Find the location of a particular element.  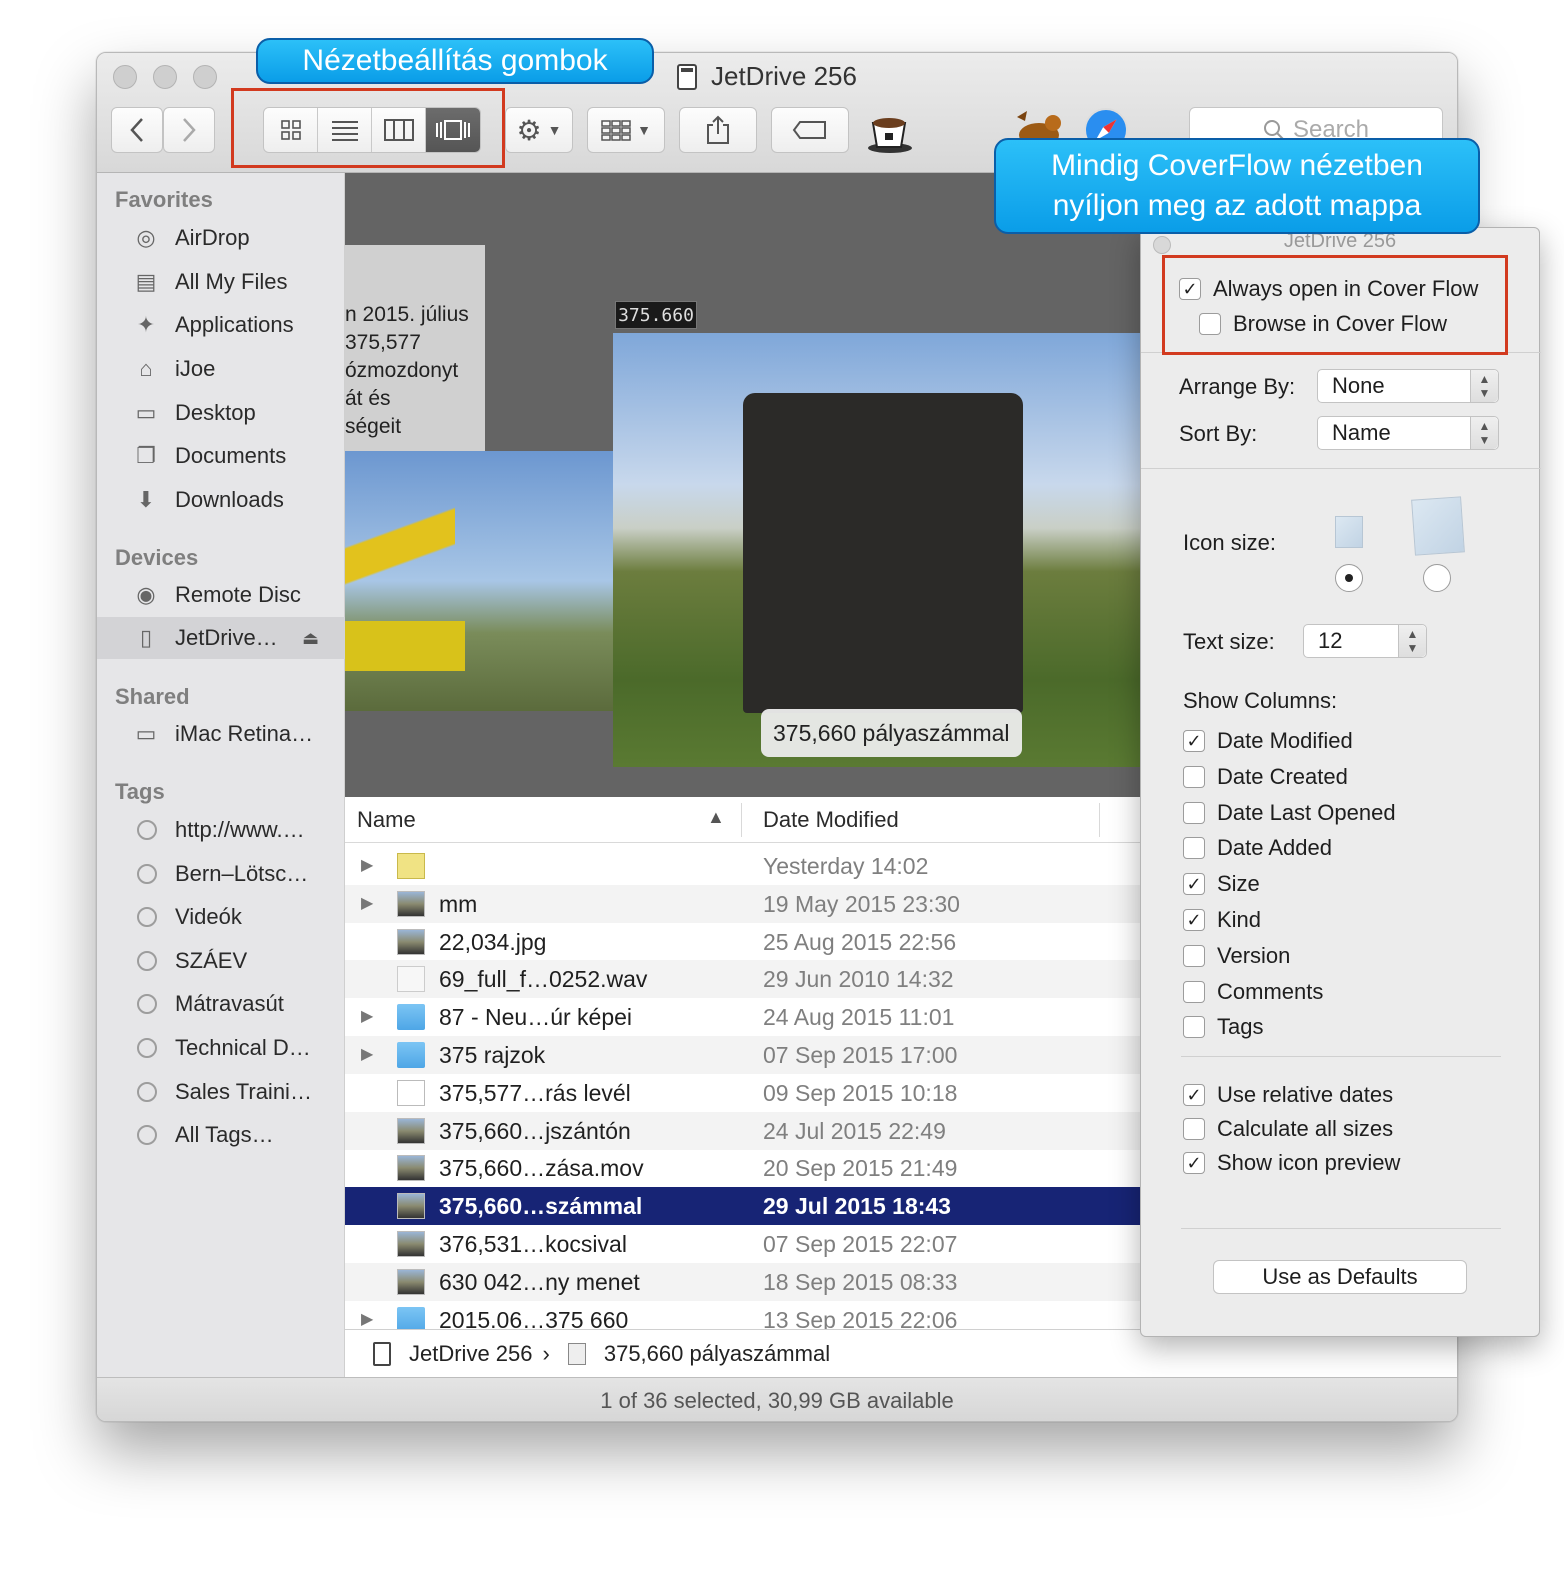

file-name: 69_full_f…0252.wav is located at coordinates (543, 979).